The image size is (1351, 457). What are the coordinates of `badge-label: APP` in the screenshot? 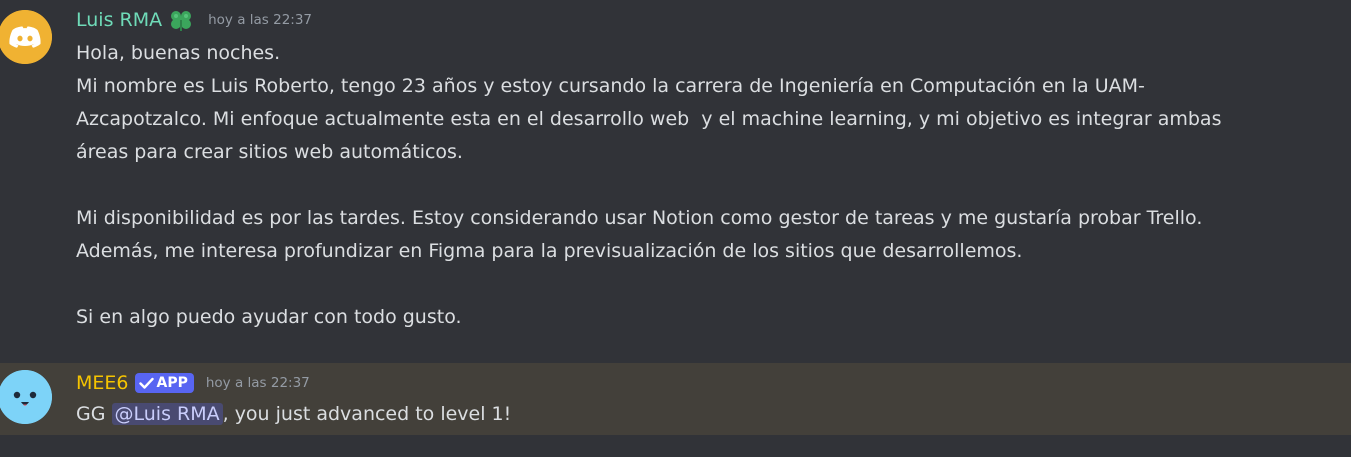 It's located at (172, 383).